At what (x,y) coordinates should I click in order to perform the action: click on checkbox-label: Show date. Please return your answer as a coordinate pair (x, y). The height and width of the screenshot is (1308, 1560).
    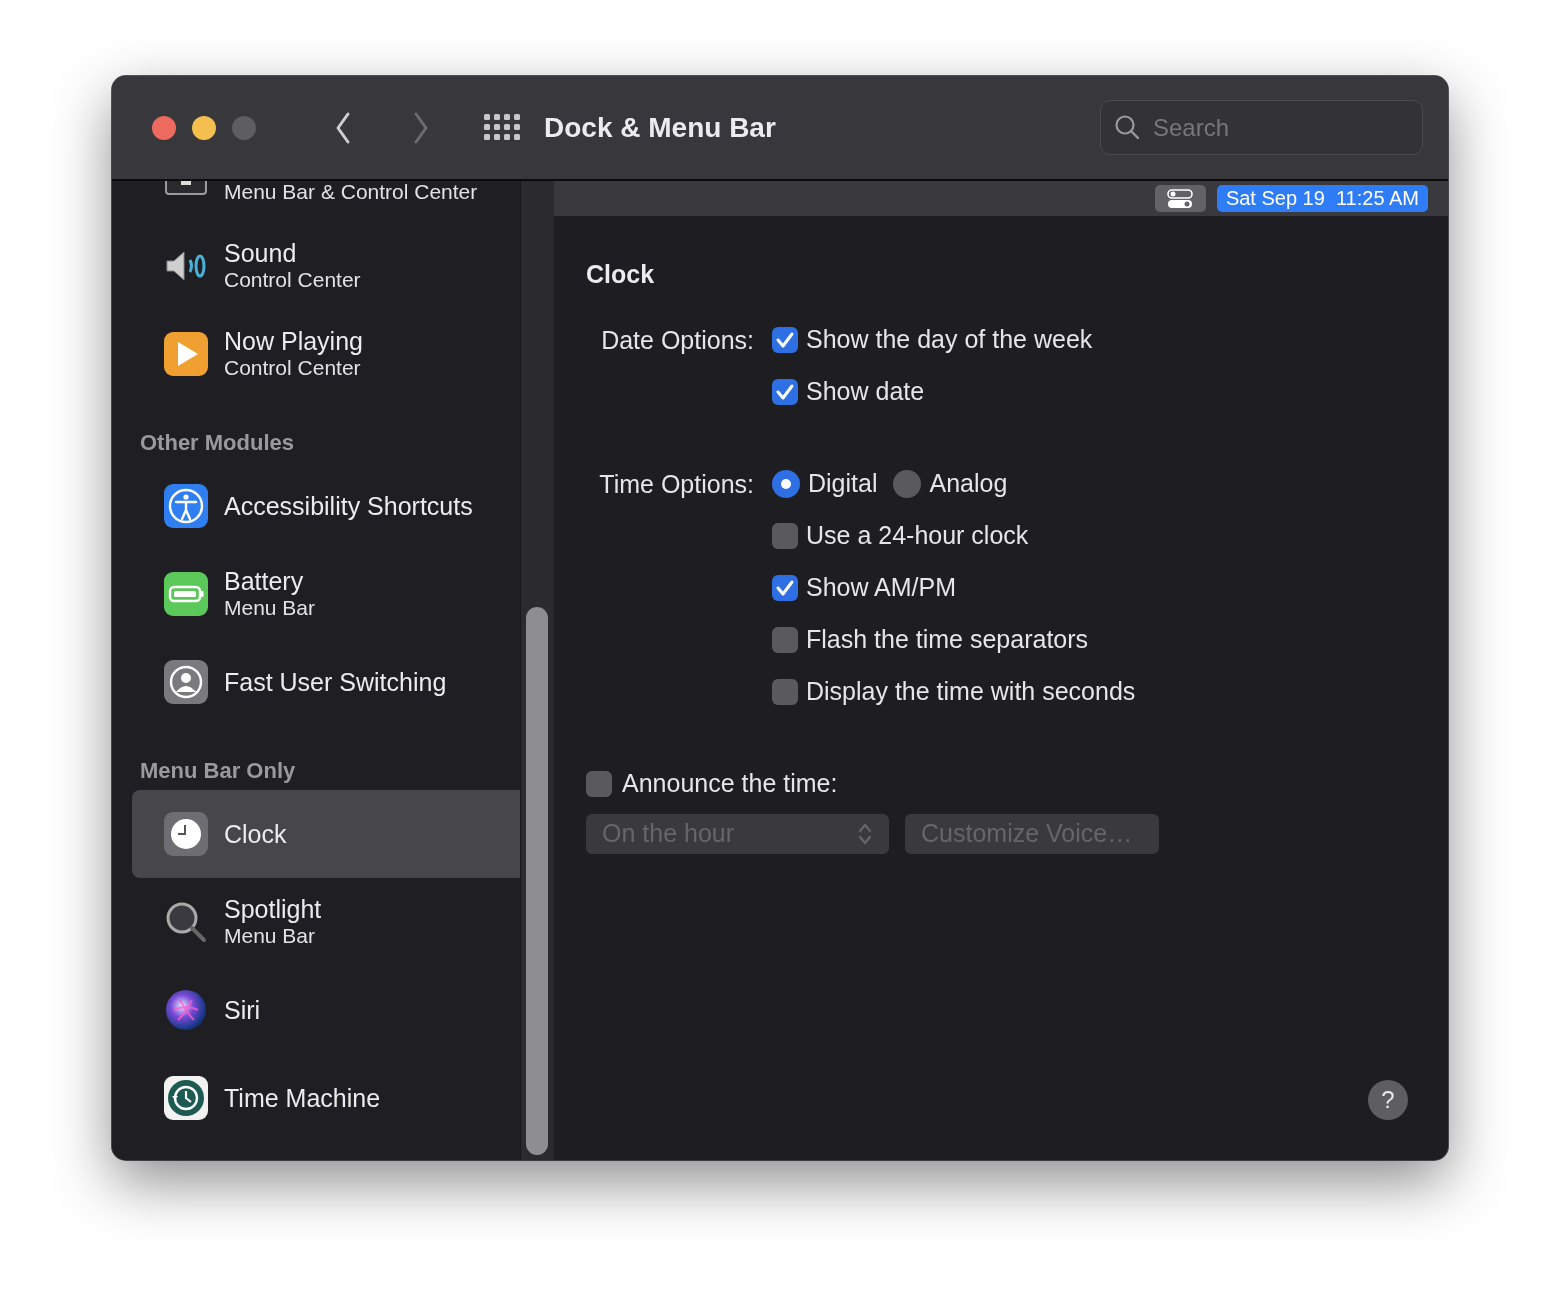
    Looking at the image, I should click on (865, 391).